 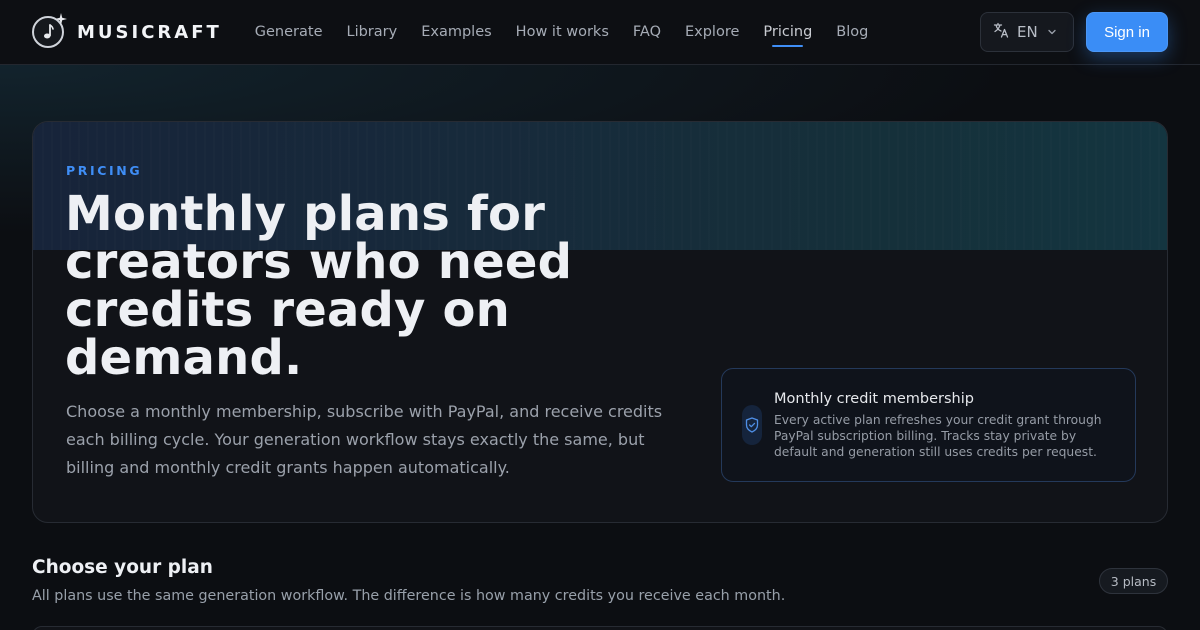 I want to click on nav-blog: Blog, so click(x=852, y=32).